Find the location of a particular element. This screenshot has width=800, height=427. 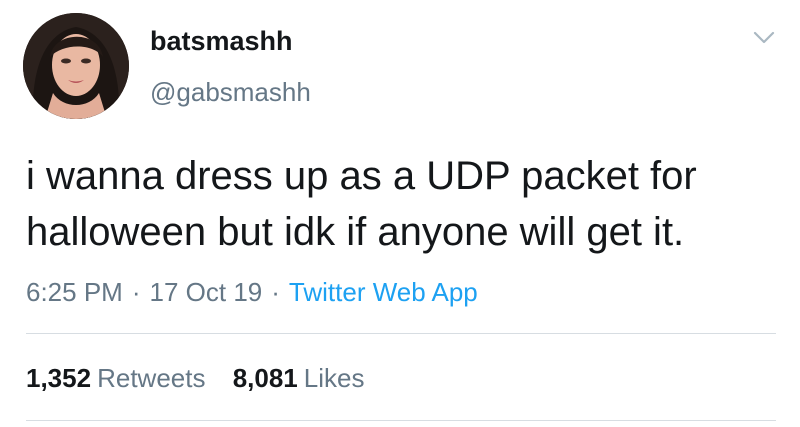

retweets-stat: 1,352 Retweets is located at coordinates (115, 378).